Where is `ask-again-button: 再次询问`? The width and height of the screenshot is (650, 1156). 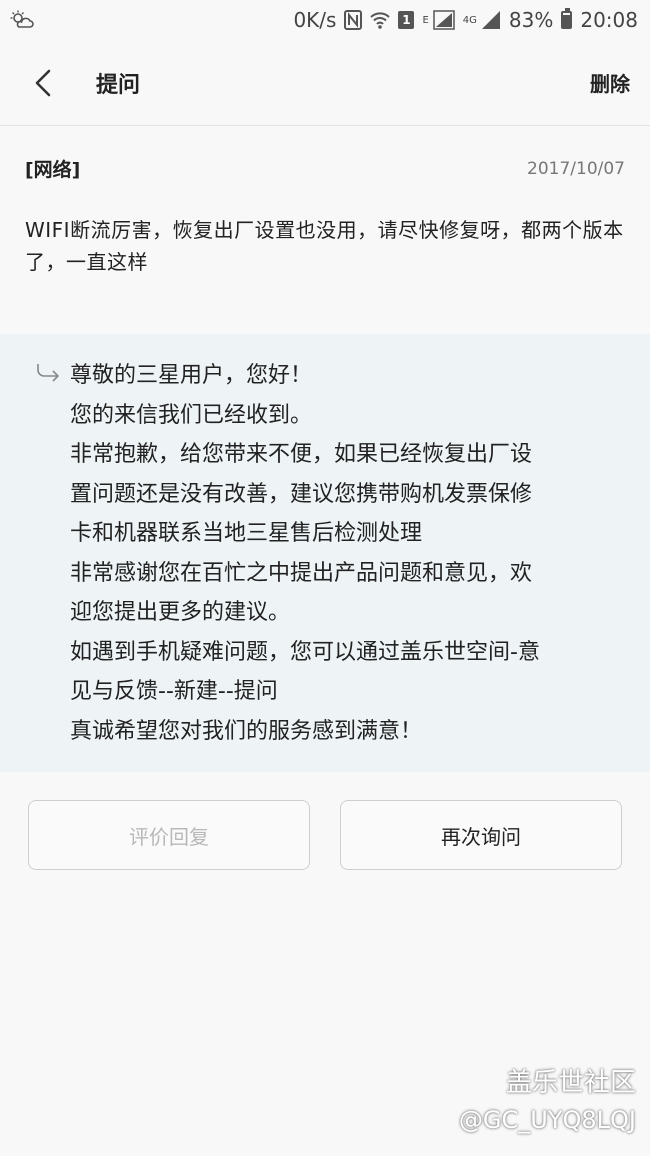
ask-again-button: 再次询问 is located at coordinates (481, 835).